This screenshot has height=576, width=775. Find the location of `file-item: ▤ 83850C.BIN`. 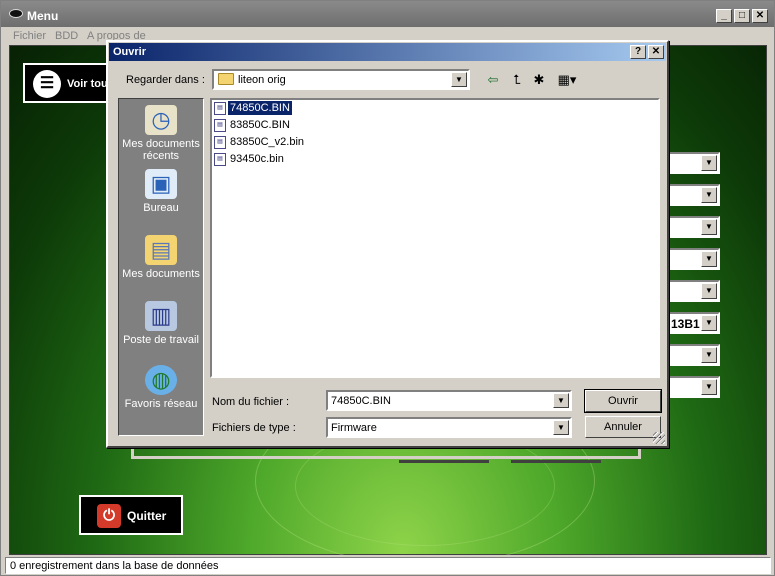

file-item: ▤ 83850C.BIN is located at coordinates (253, 125).